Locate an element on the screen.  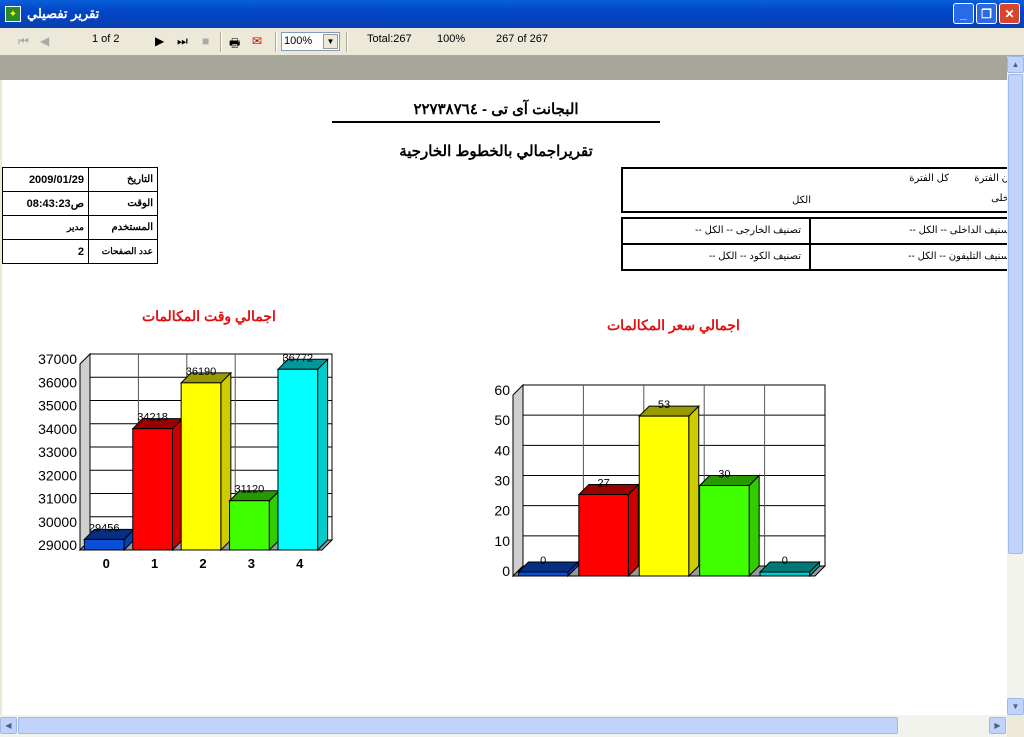
report-title: تقريراجمالي بالخطوط الخارجية is located at coordinates (496, 151).